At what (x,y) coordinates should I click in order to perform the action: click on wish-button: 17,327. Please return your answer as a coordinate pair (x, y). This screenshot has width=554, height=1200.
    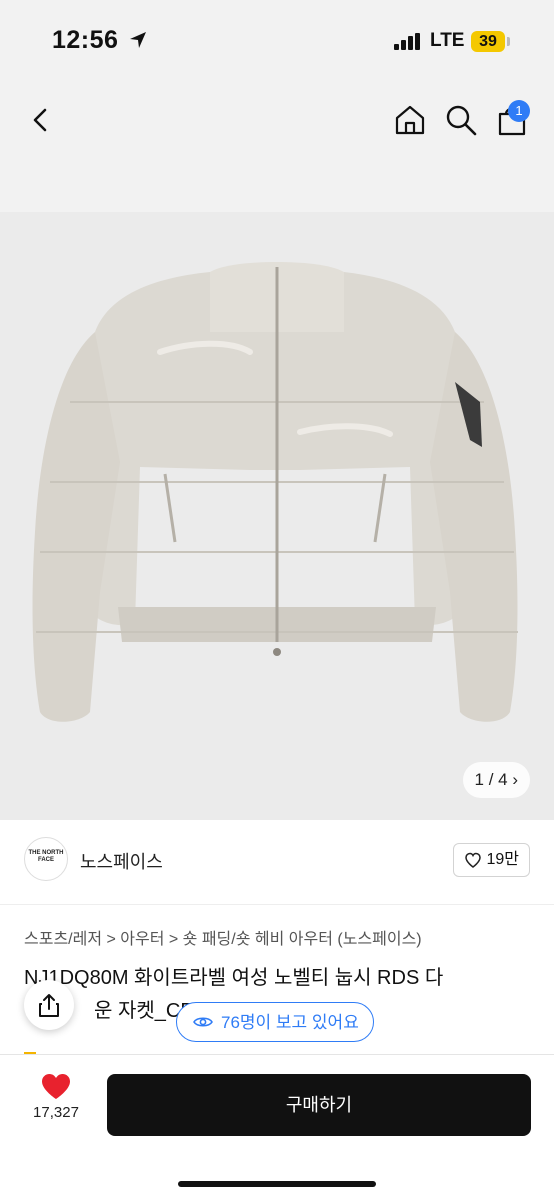
    Looking at the image, I should click on (56, 1097).